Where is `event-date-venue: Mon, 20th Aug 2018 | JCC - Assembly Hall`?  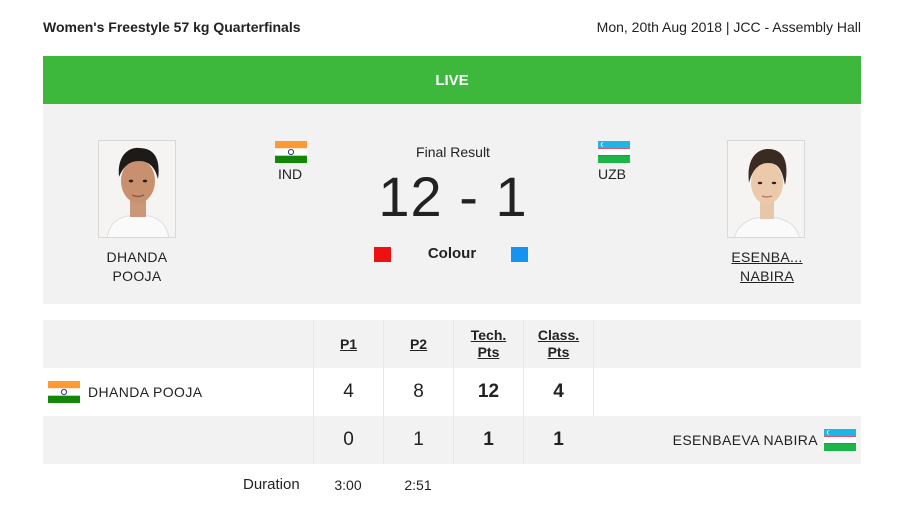
event-date-venue: Mon, 20th Aug 2018 | JCC - Assembly Hall is located at coordinates (728, 27).